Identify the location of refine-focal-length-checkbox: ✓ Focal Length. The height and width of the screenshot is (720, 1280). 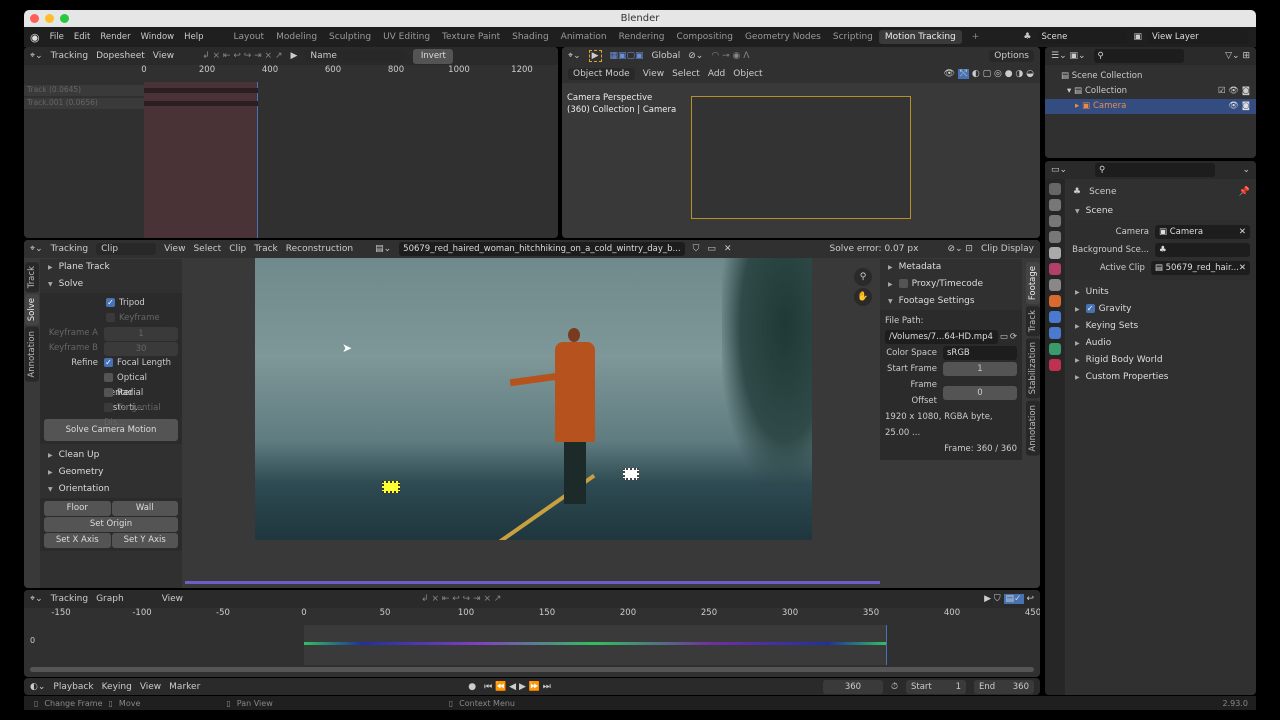
(137, 363).